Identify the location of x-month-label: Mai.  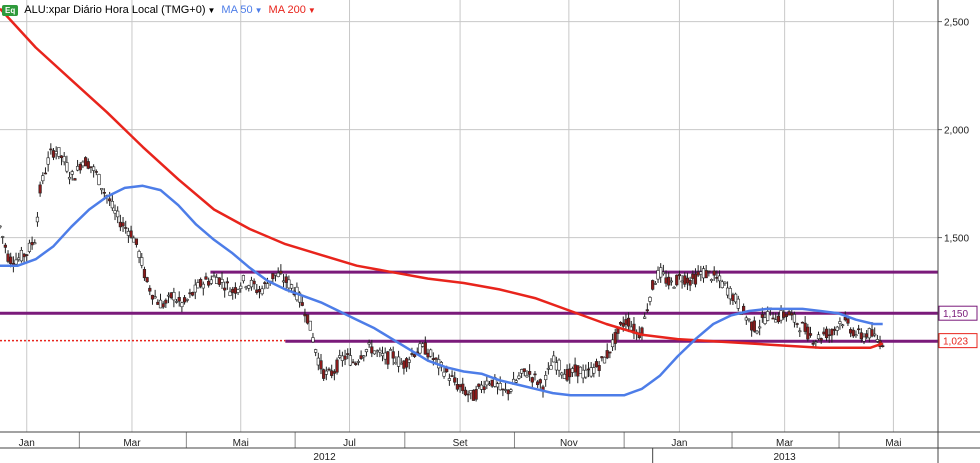
(241, 443).